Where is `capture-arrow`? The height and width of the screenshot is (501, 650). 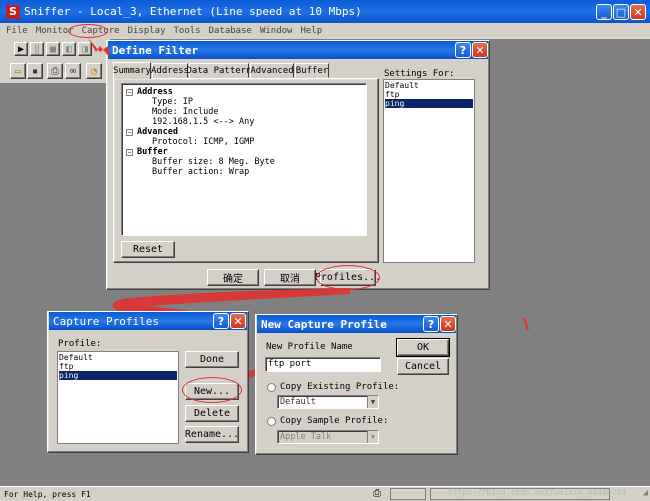 capture-arrow is located at coordinates (99, 48).